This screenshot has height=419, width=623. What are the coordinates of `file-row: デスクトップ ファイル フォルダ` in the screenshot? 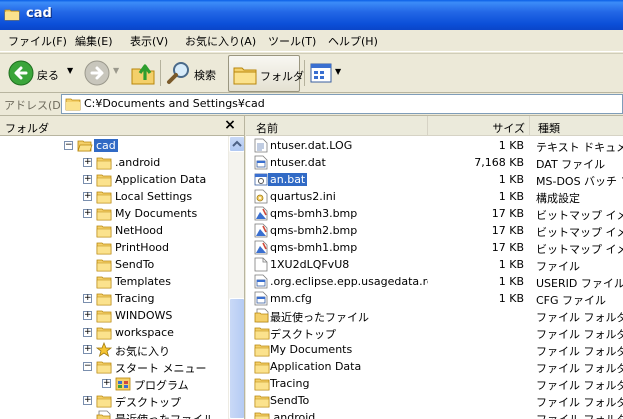 It's located at (434, 332).